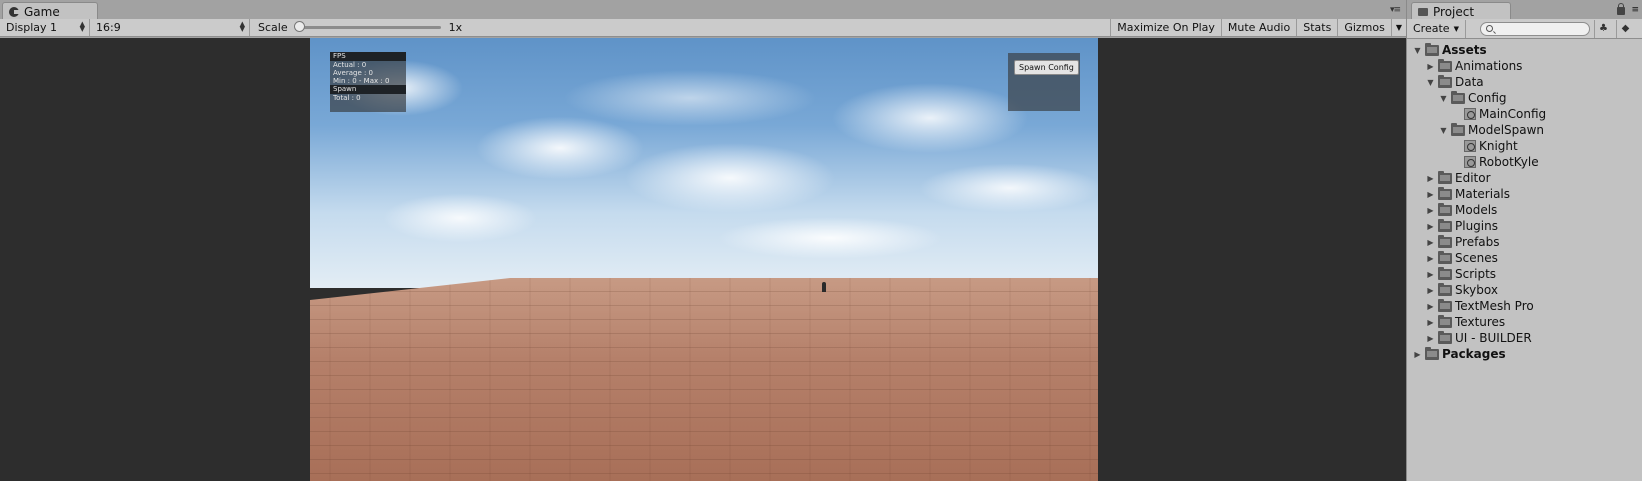 Image resolution: width=1642 pixels, height=481 pixels. What do you see at coordinates (1524, 242) in the screenshot?
I see `tree-item: ▶ Prefabs` at bounding box center [1524, 242].